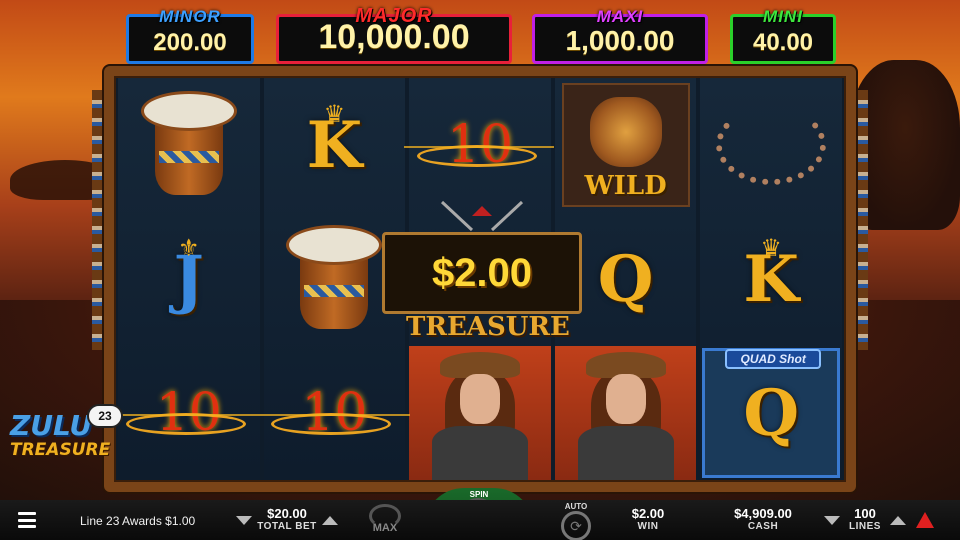 This screenshot has height=540, width=960. I want to click on symbol-quad-shot: QUAD Shot Q, so click(771, 413).